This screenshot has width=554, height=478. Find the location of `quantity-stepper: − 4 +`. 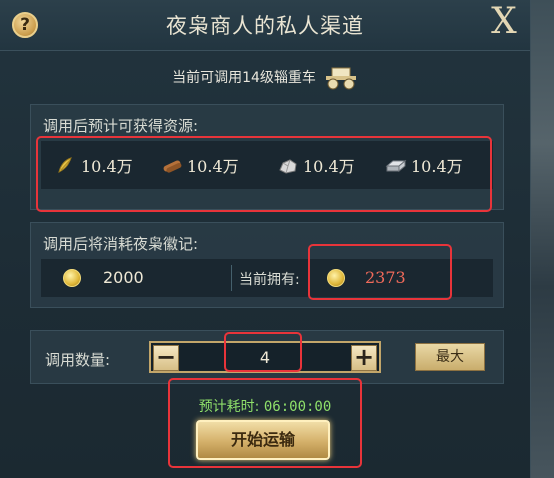

quantity-stepper: − 4 + is located at coordinates (265, 357).